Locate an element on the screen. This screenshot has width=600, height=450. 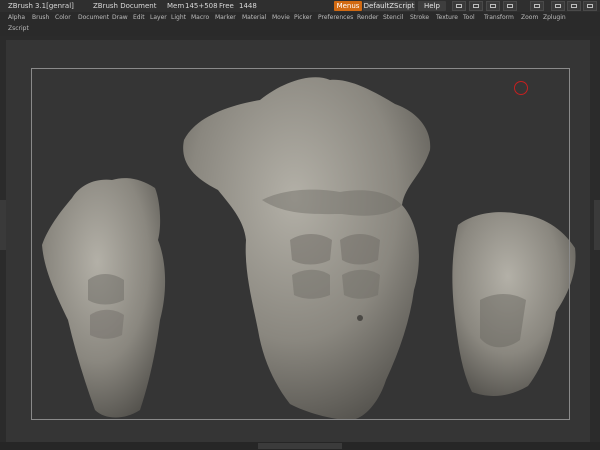
right-tray-handle is located at coordinates (597, 225).